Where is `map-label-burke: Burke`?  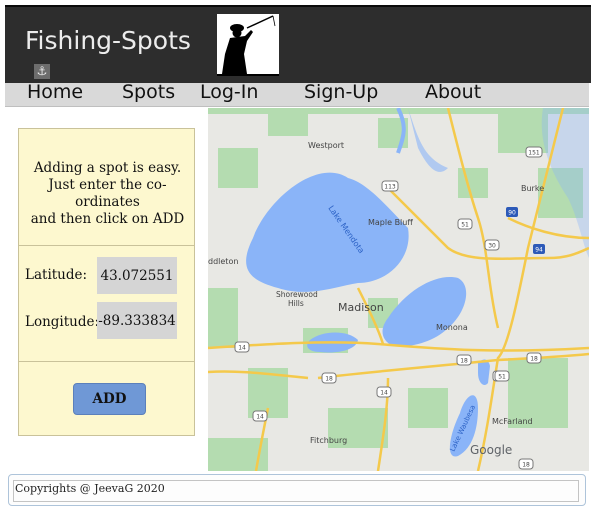
map-label-burke: Burke is located at coordinates (532, 188).